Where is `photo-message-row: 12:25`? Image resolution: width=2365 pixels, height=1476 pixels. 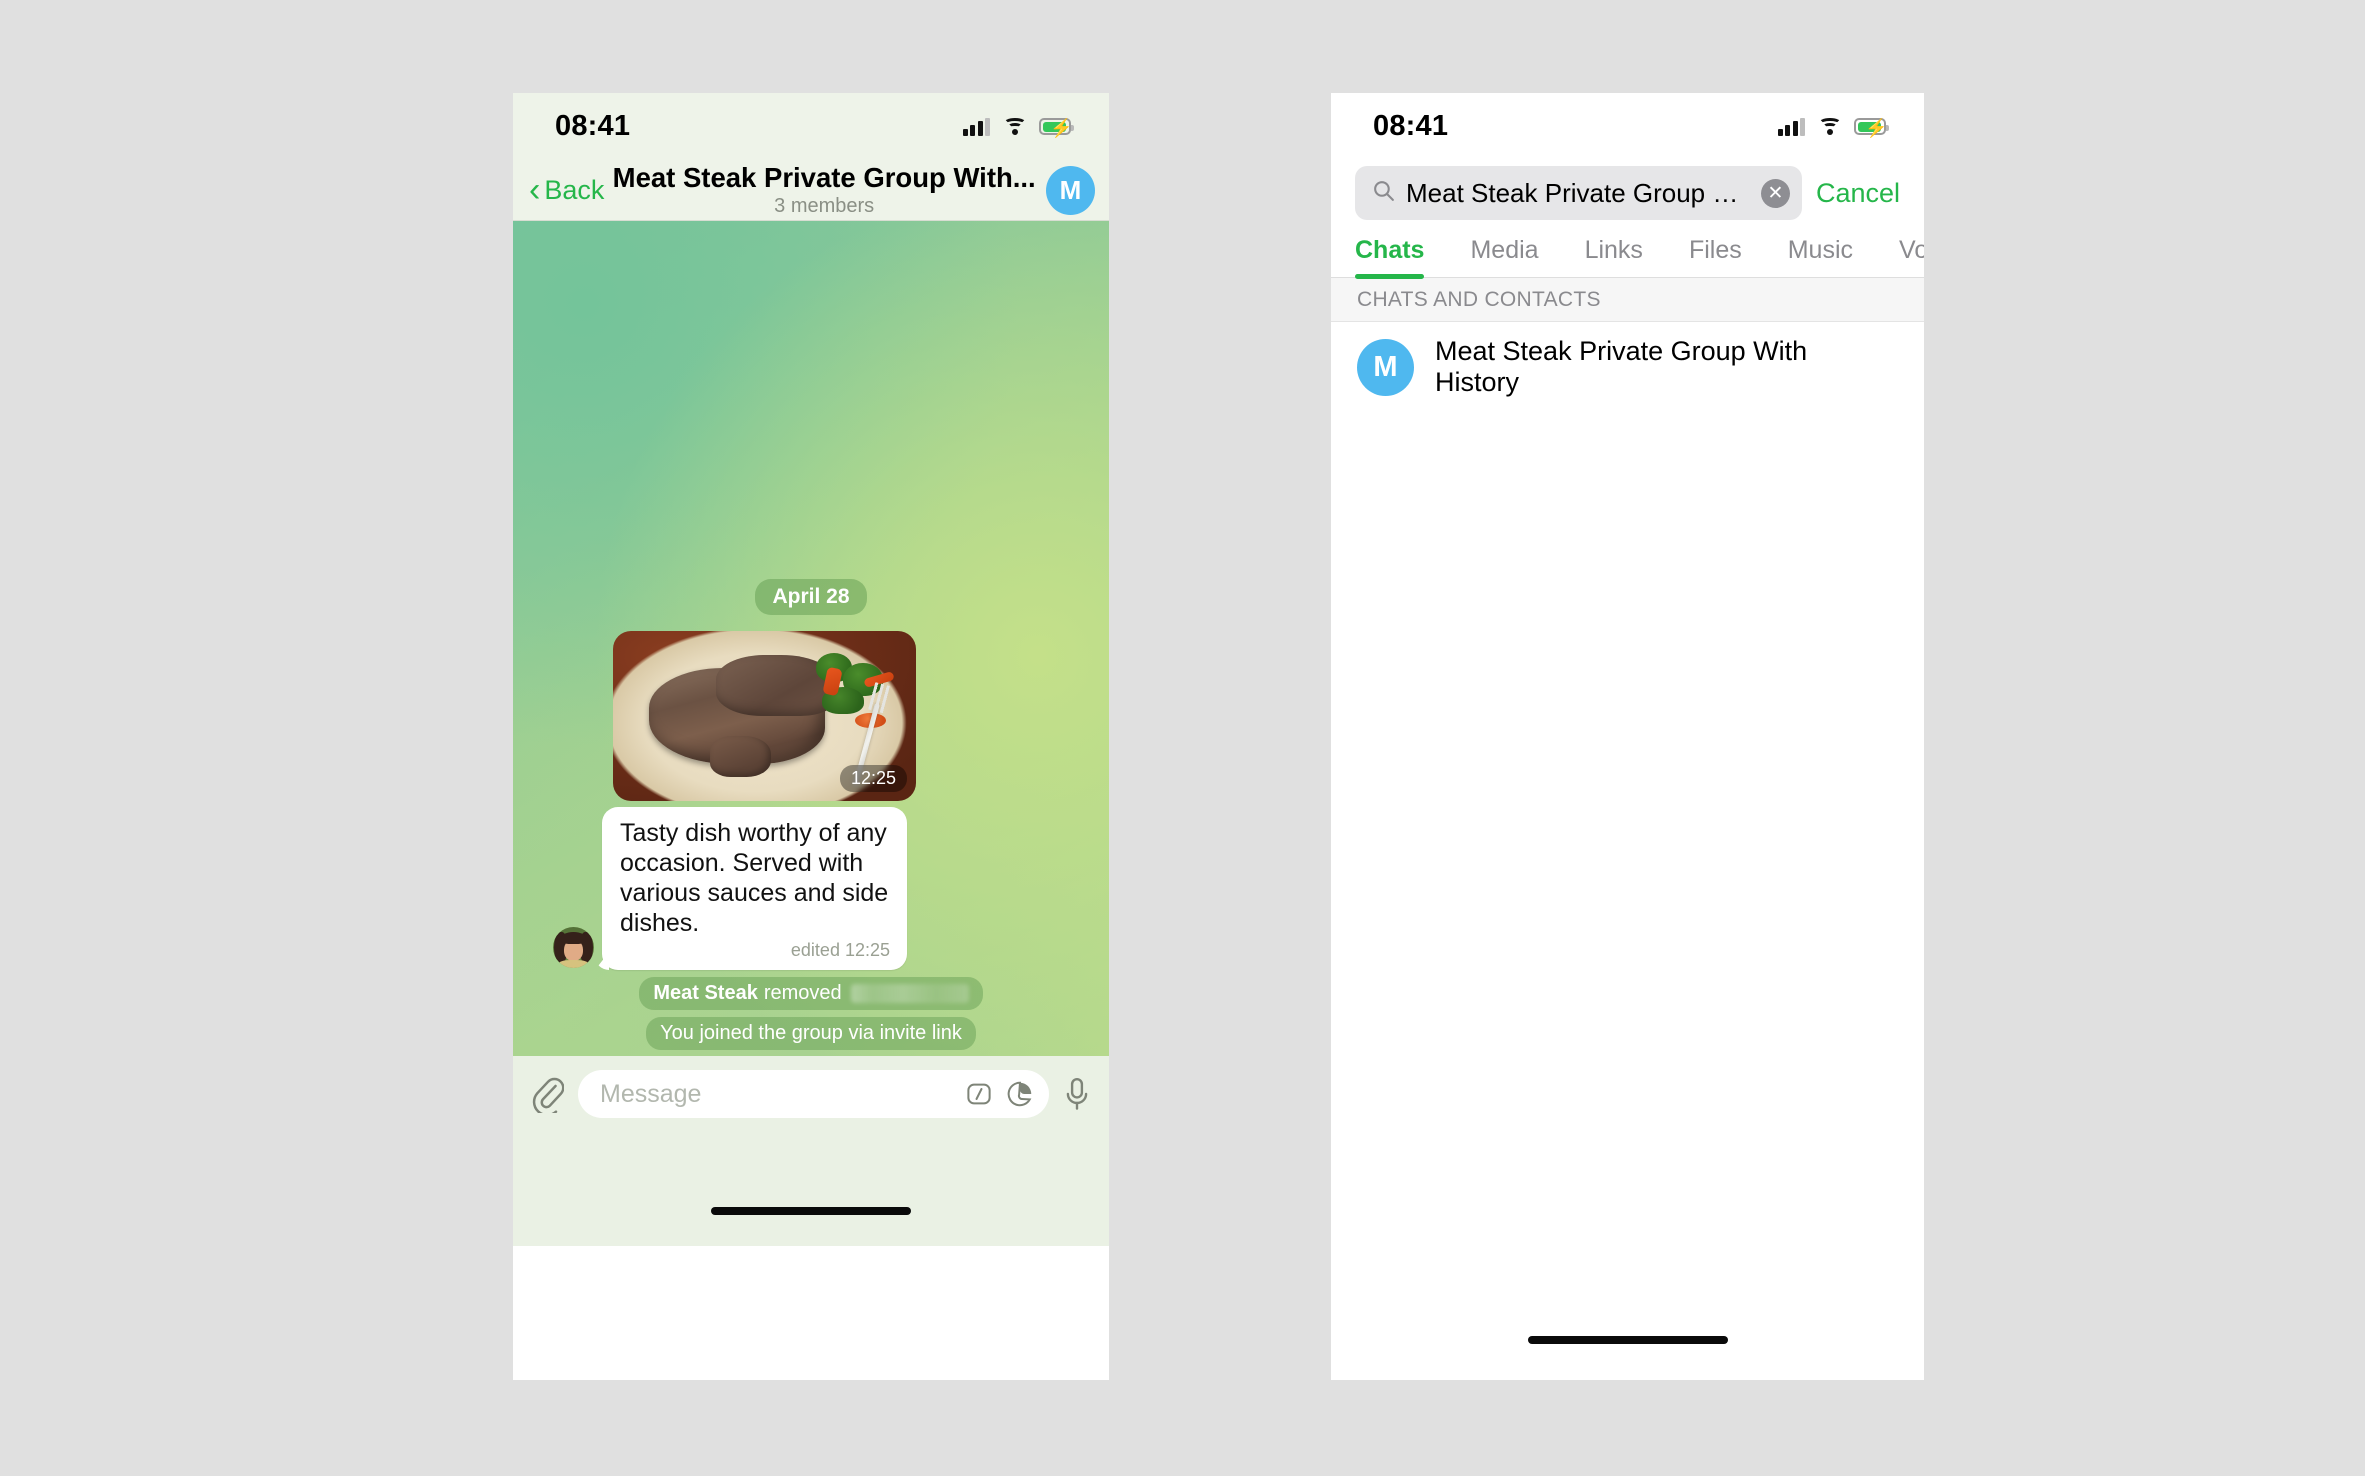 photo-message-row: 12:25 is located at coordinates (811, 716).